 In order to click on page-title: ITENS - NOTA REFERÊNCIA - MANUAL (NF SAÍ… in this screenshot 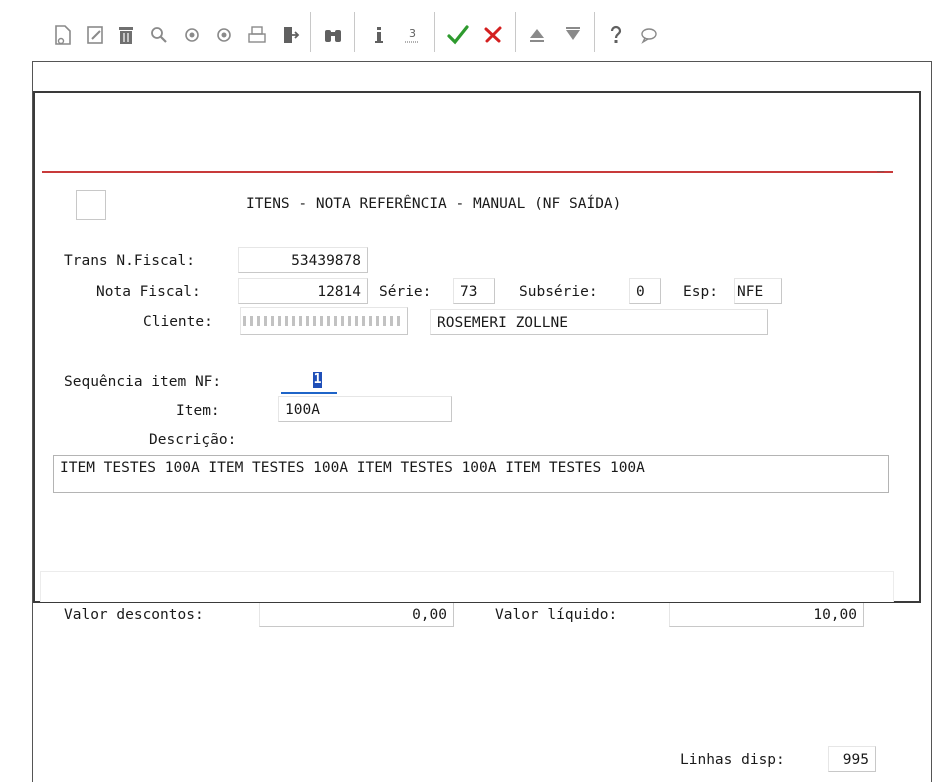, I will do `click(434, 204)`.